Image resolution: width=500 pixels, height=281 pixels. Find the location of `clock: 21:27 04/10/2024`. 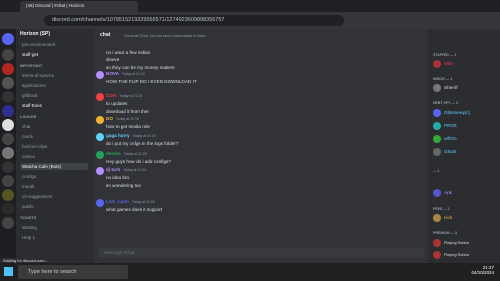

clock: 21:27 04/10/2024 is located at coordinates (482, 270).